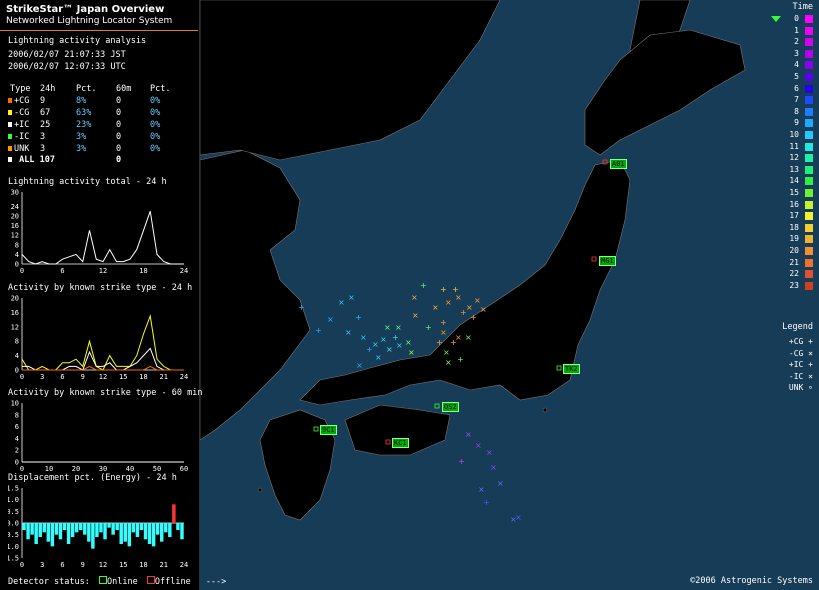 The image size is (819, 590). What do you see at coordinates (67, 55) in the screenshot?
I see `timestamp-jst: 2006/02/07 21:07:33 JST` at bounding box center [67, 55].